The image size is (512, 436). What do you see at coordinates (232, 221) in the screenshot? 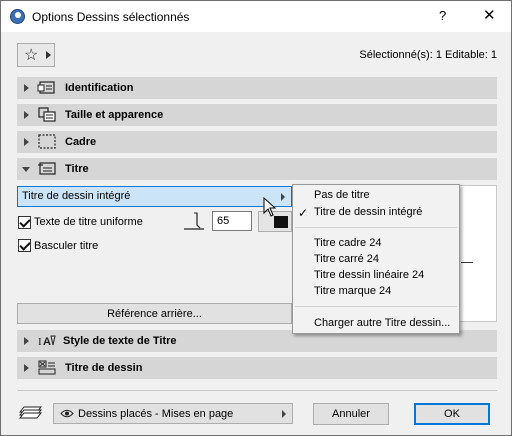
I see `font-size-input: 65` at bounding box center [232, 221].